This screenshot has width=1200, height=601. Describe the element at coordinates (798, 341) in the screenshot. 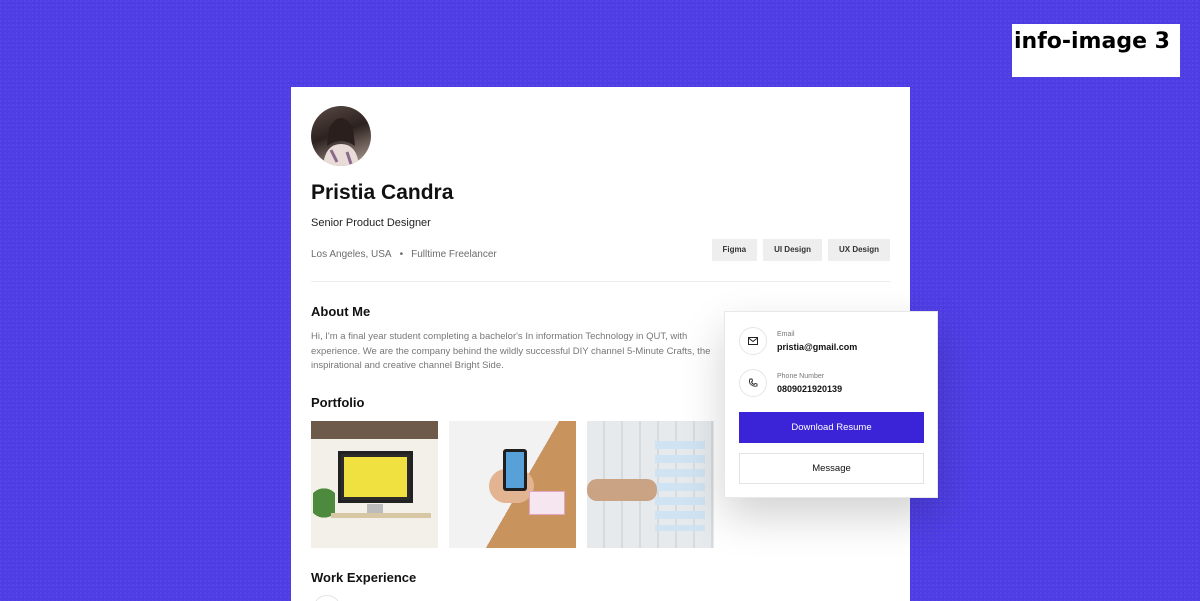

I see `contact-email: Email pristia@gmail.com` at that location.